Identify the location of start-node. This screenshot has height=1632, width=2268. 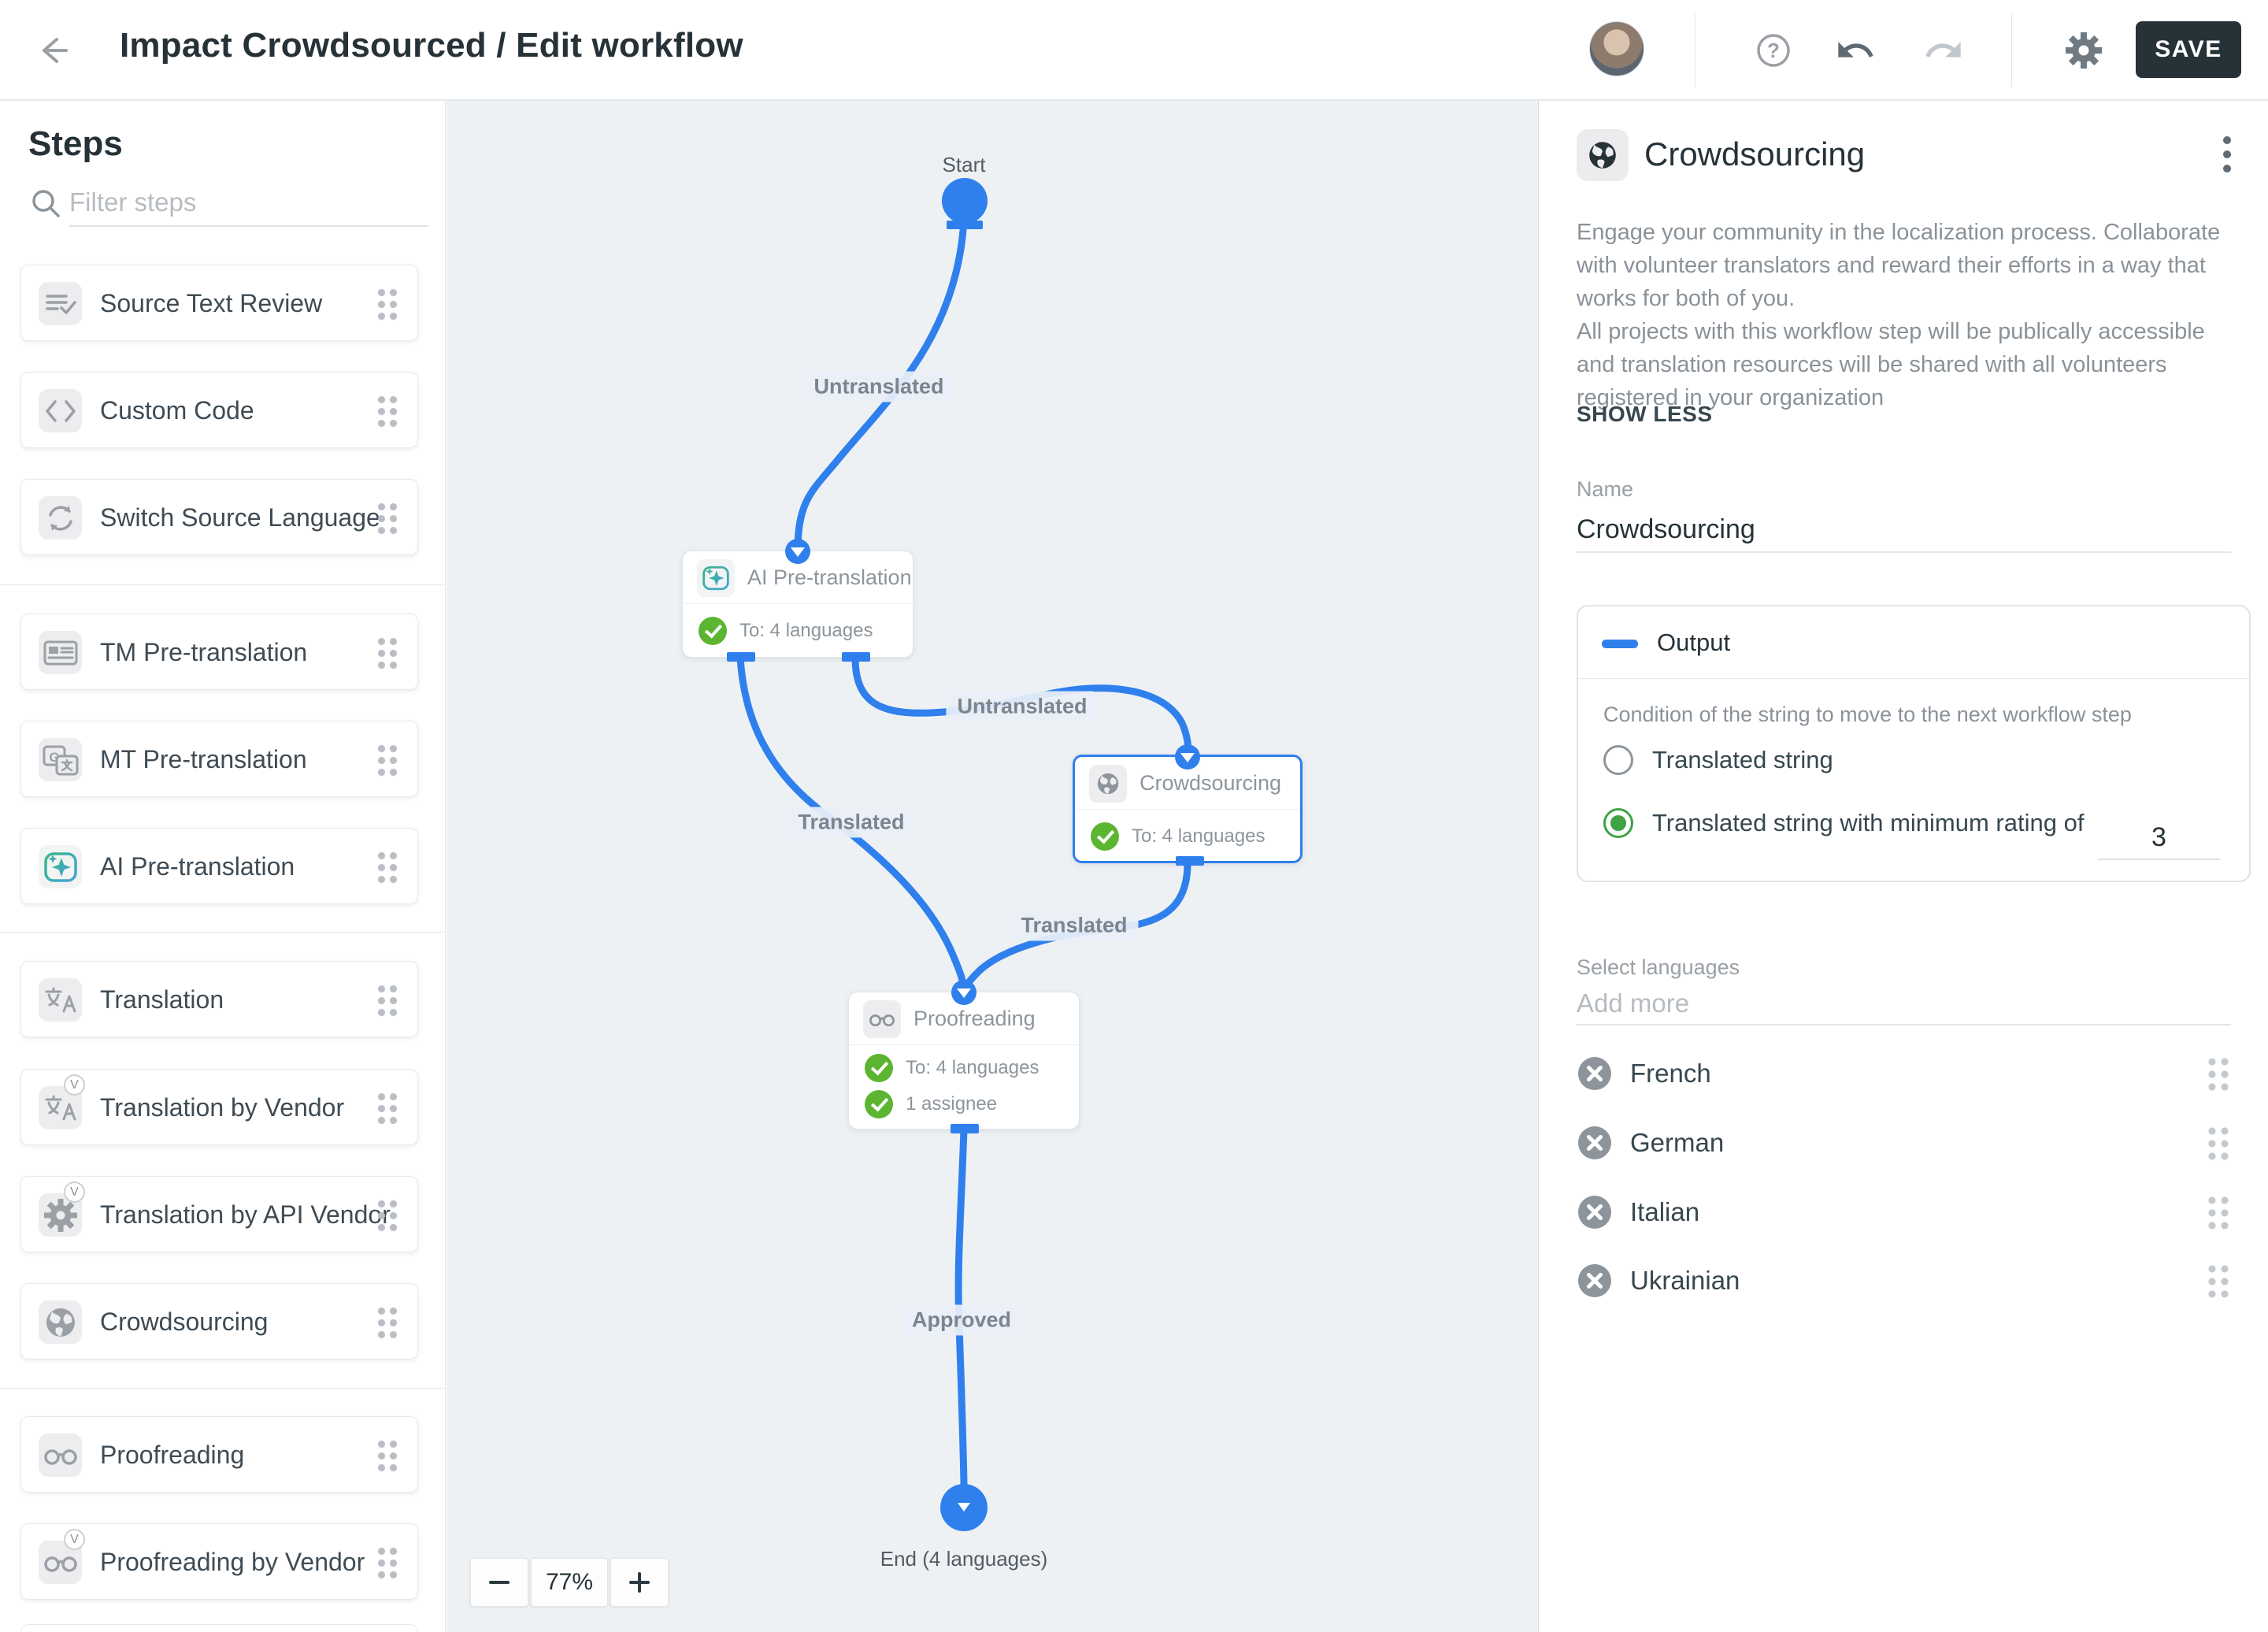
(965, 201).